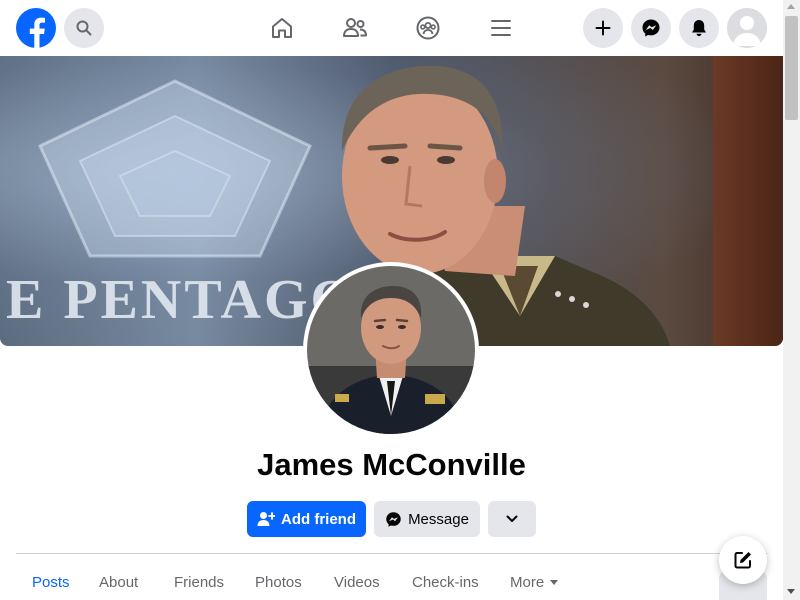 This screenshot has width=800, height=600. Describe the element at coordinates (266, 519) in the screenshot. I see `add-friend-icon` at that location.